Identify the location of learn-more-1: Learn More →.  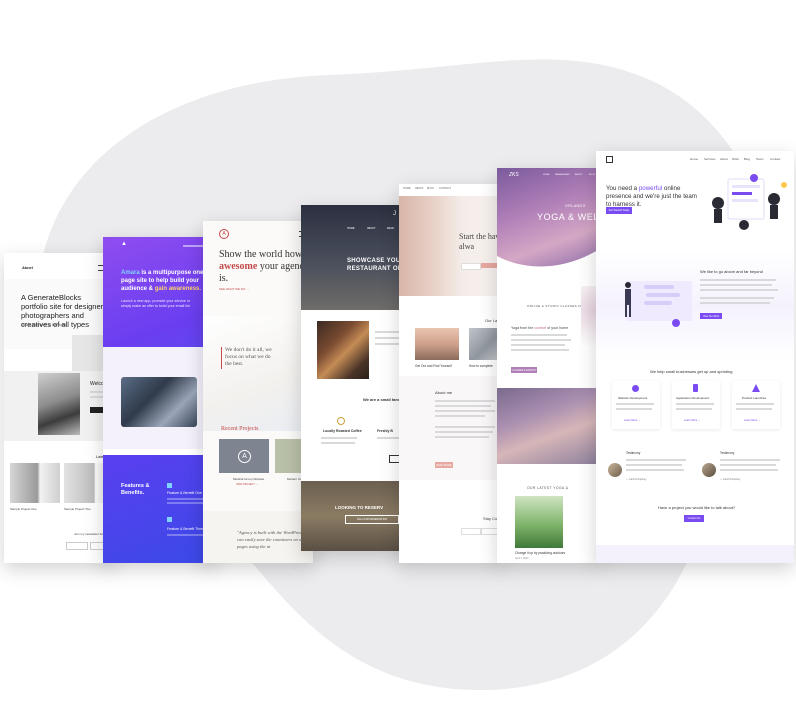
(632, 420).